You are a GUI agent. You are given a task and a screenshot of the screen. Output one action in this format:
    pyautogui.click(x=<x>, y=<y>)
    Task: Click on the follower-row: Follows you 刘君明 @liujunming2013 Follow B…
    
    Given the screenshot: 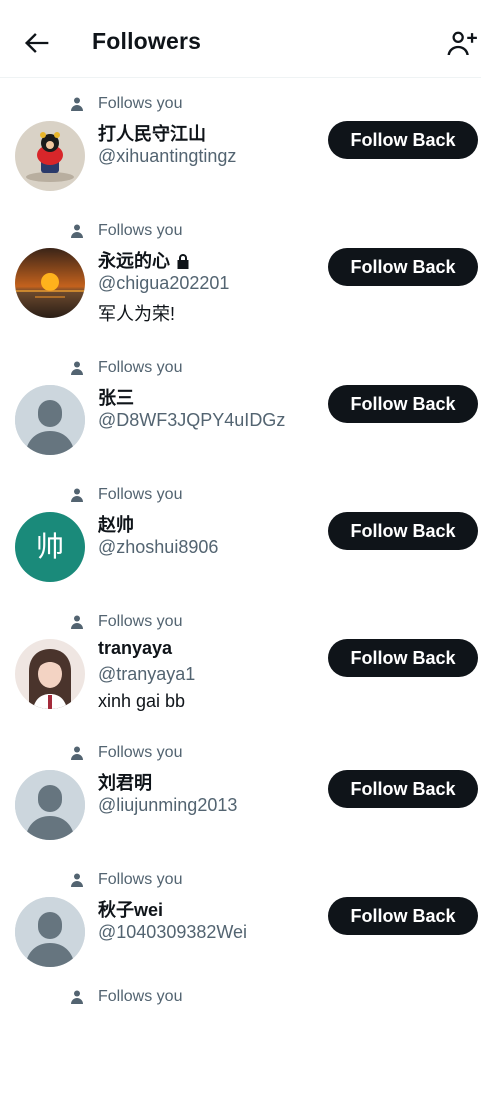 What is the action you would take?
    pyautogui.click(x=240, y=791)
    